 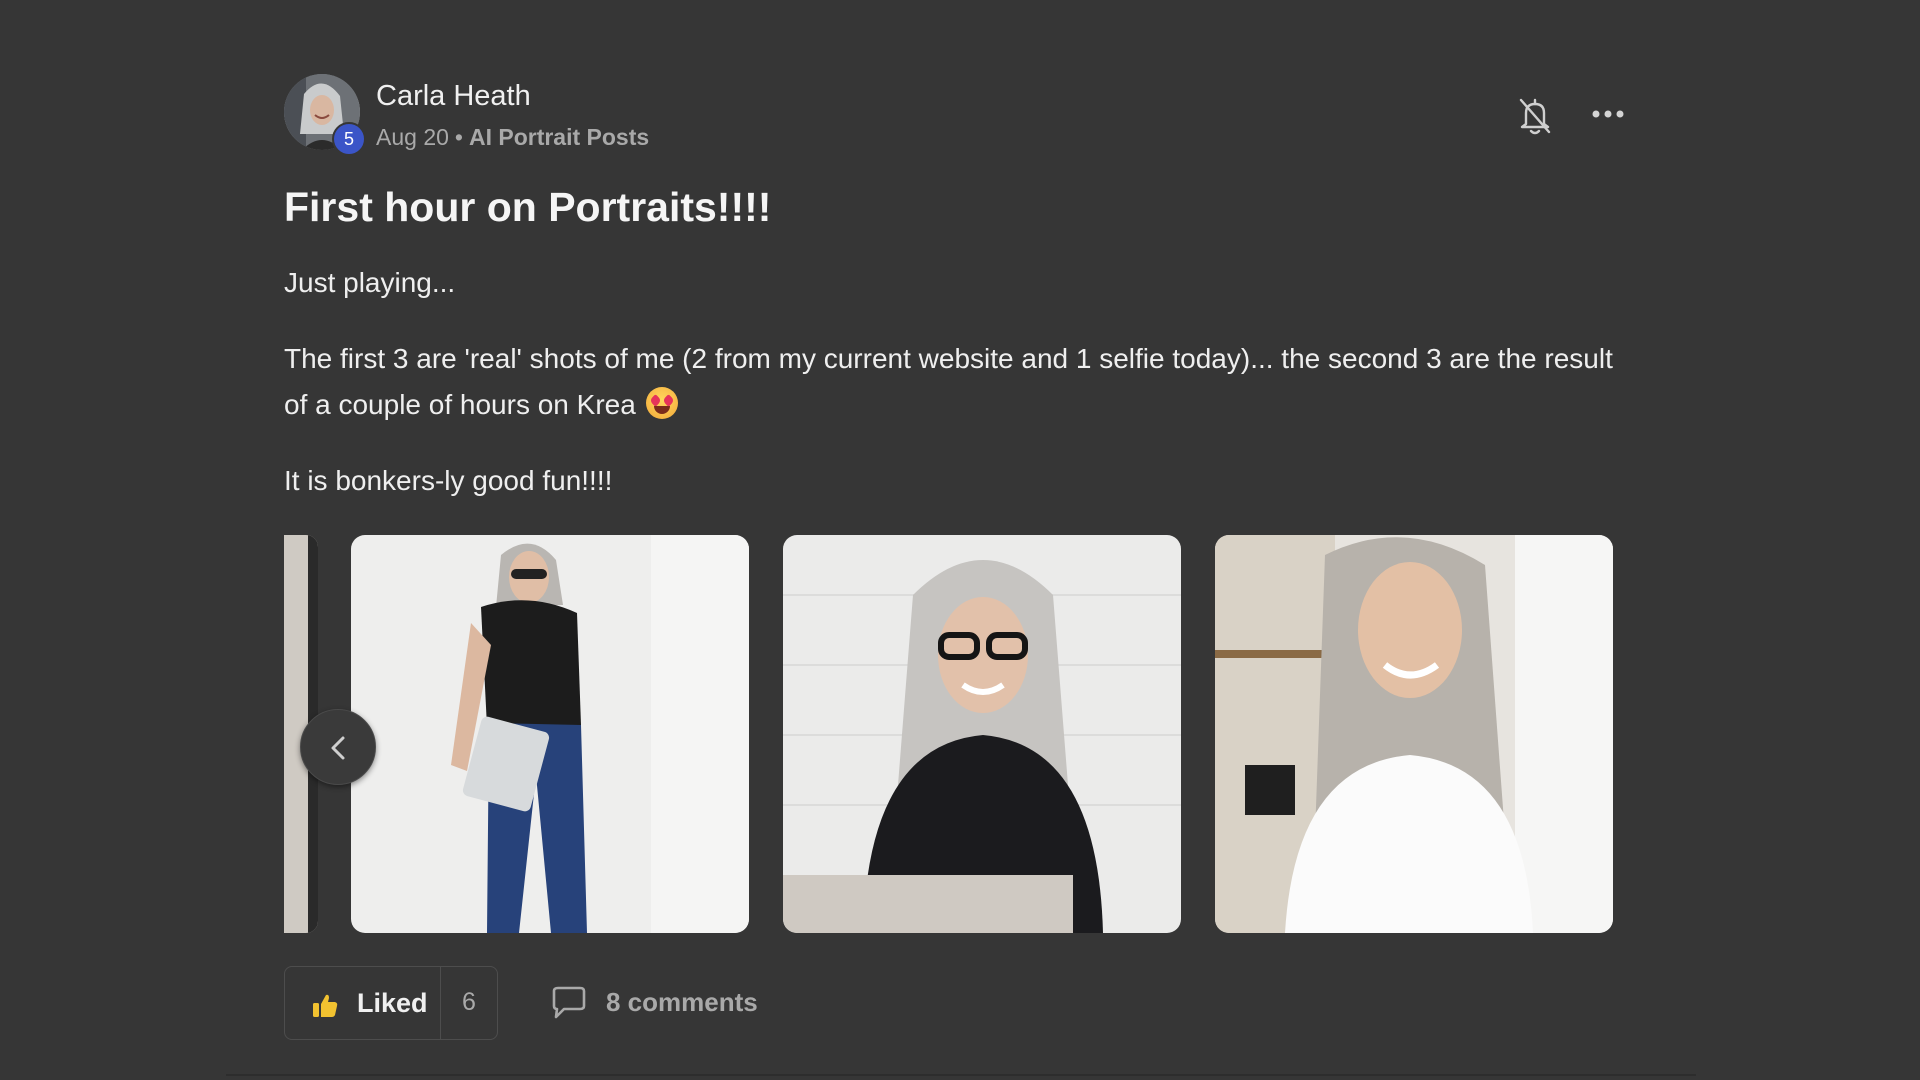 I want to click on post-date: Aug 20, so click(x=412, y=137).